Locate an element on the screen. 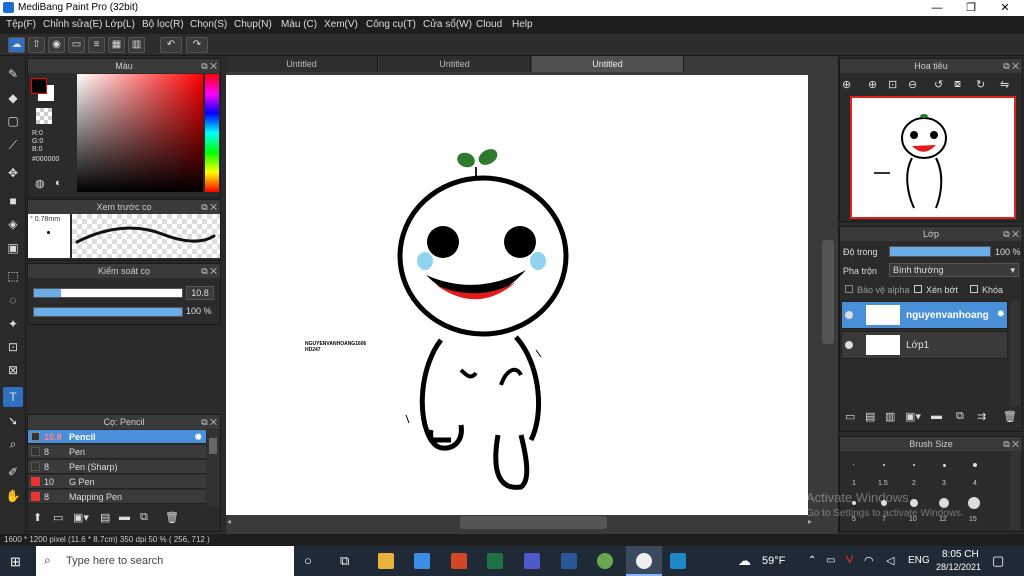 This screenshot has width=1024, height=576. tile-icon: ▥ is located at coordinates (136, 45).